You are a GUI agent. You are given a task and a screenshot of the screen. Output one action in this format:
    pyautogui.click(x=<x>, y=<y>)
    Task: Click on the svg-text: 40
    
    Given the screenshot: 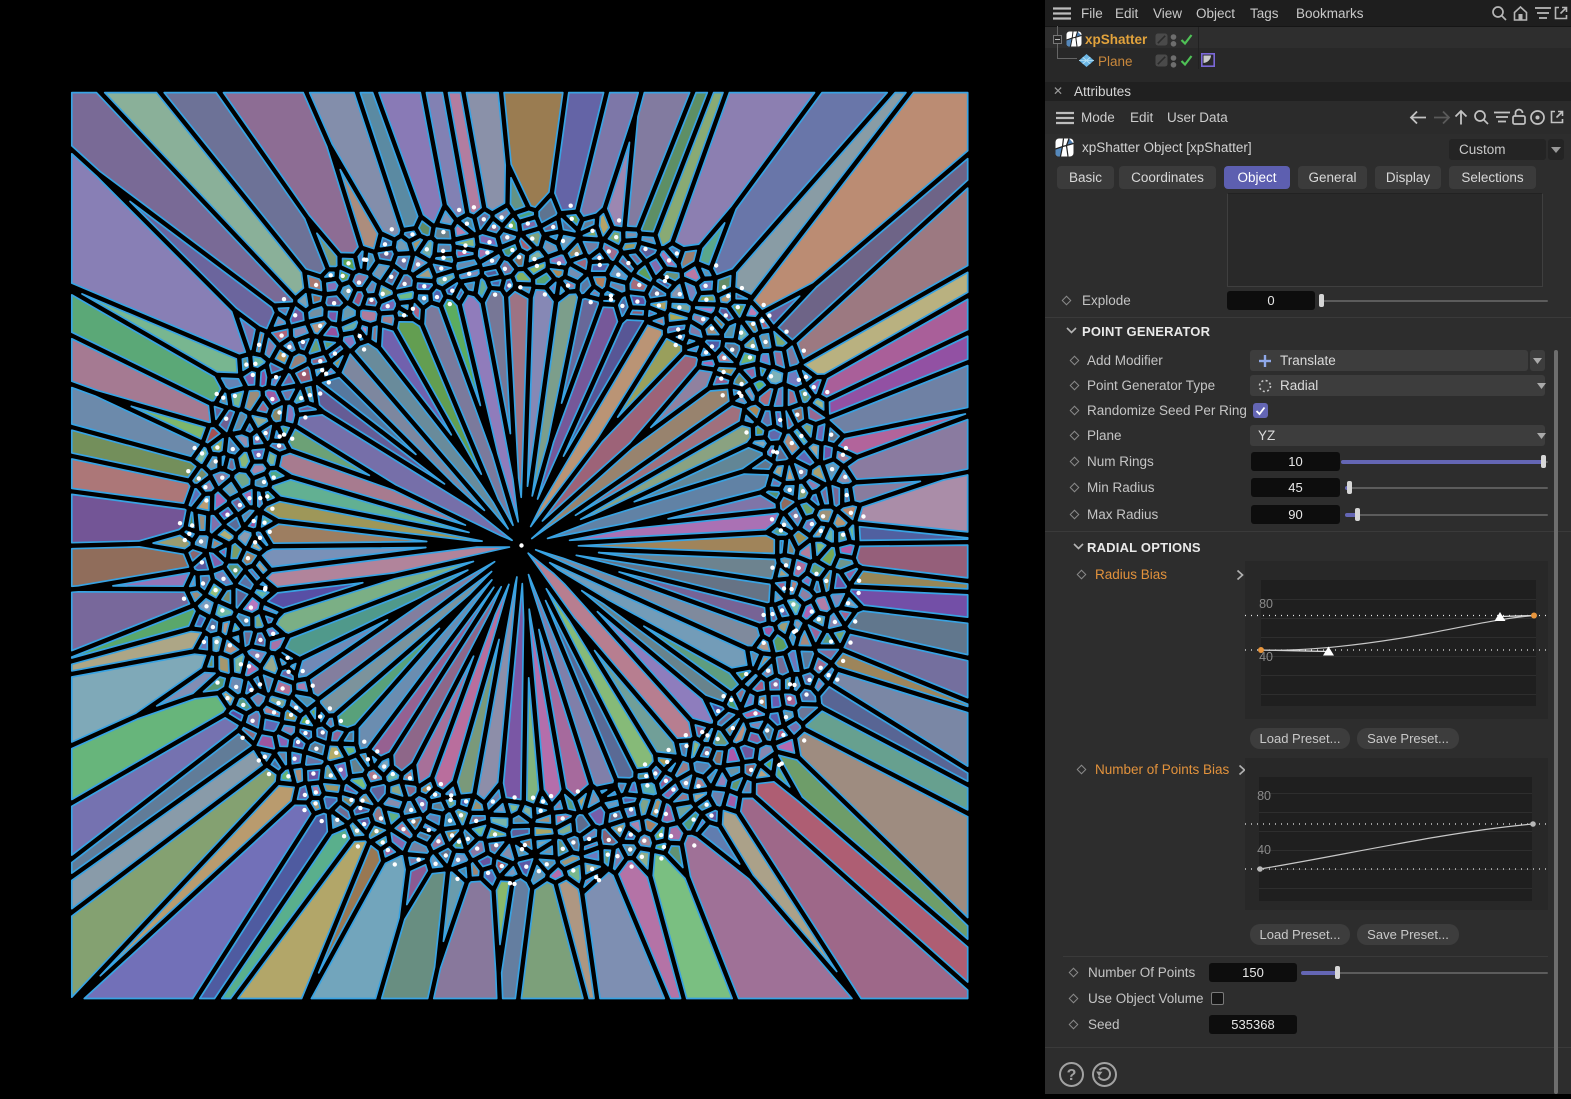 What is the action you would take?
    pyautogui.click(x=1264, y=850)
    